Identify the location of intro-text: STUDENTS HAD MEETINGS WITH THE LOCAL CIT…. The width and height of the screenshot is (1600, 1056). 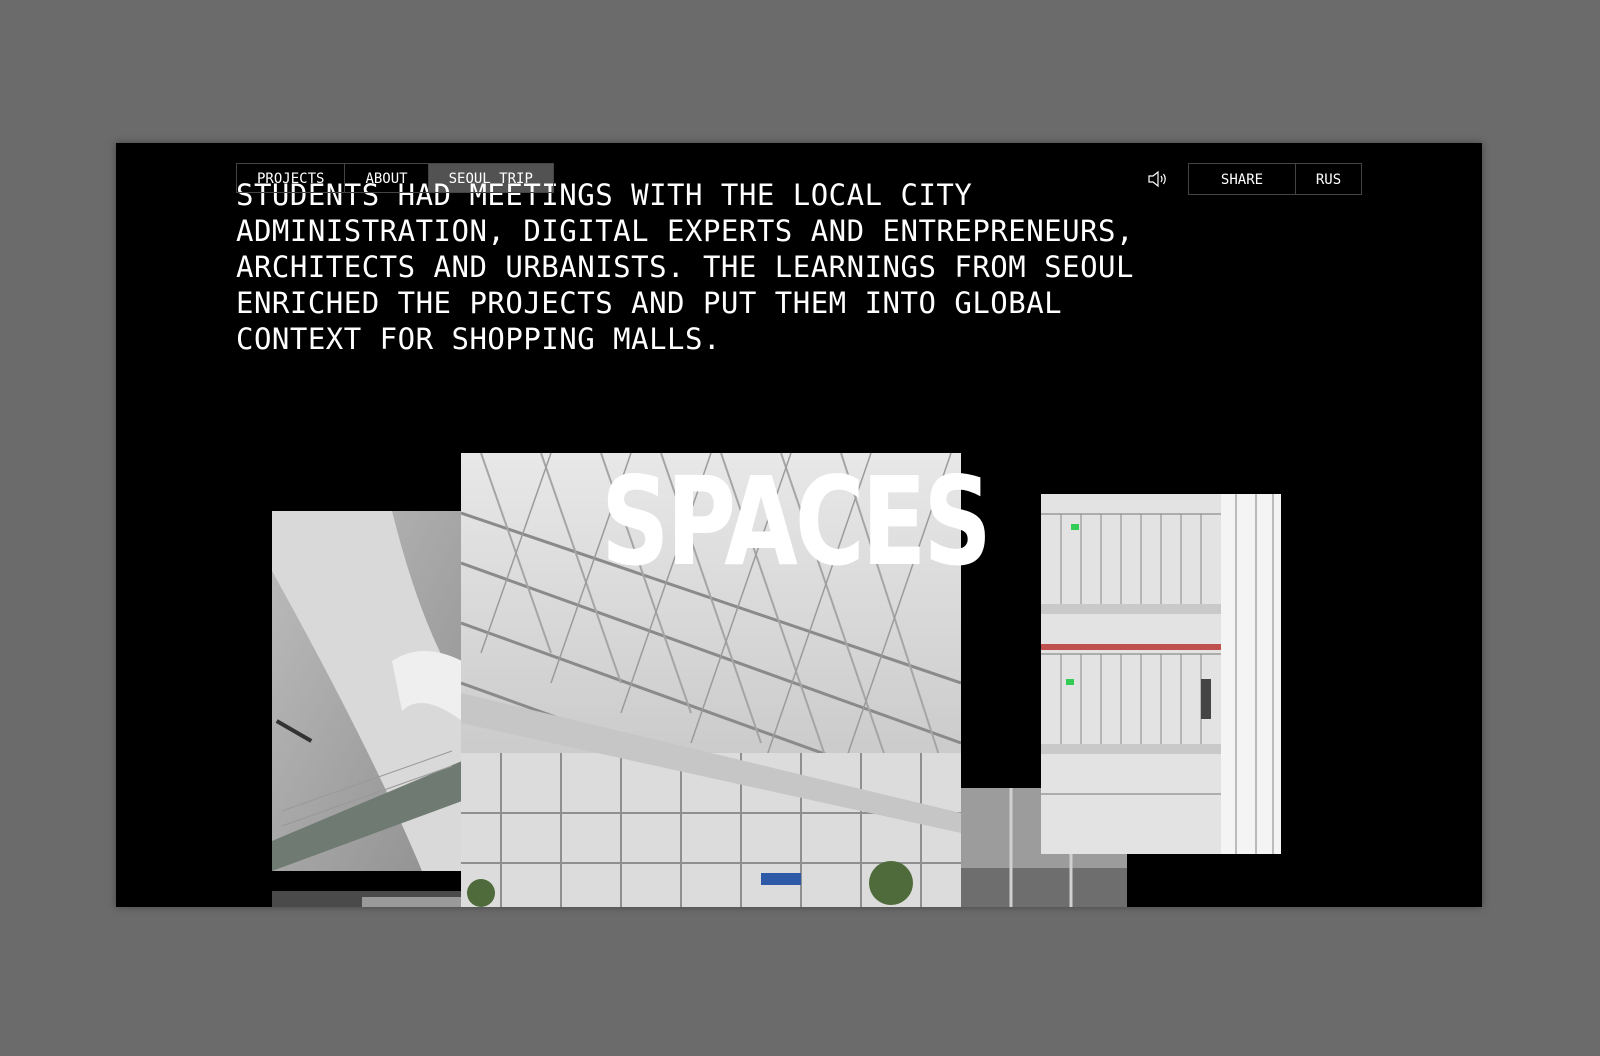
(685, 267).